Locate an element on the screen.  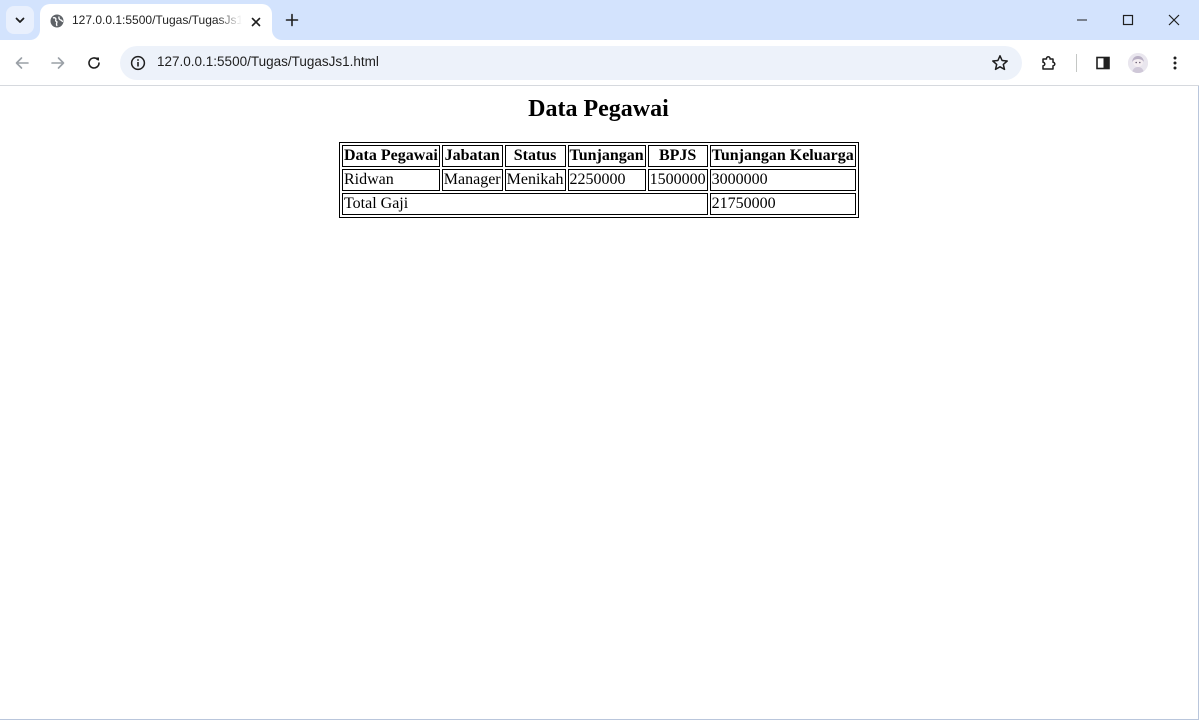
arrow-left-icon is located at coordinates (22, 63).